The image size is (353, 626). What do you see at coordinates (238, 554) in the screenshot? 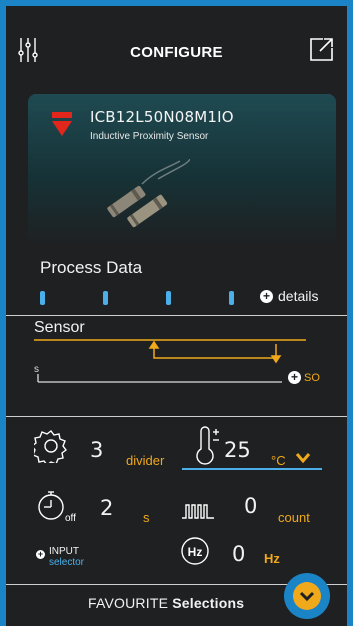
I see `frequency-value: 0` at bounding box center [238, 554].